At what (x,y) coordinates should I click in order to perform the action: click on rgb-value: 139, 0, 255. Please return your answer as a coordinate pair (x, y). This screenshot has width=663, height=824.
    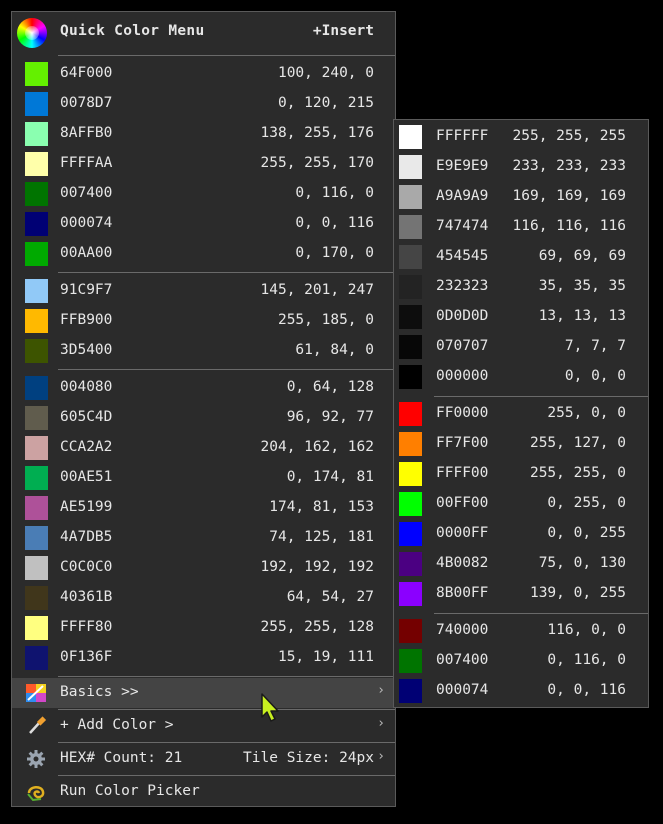
    Looking at the image, I should click on (577, 593).